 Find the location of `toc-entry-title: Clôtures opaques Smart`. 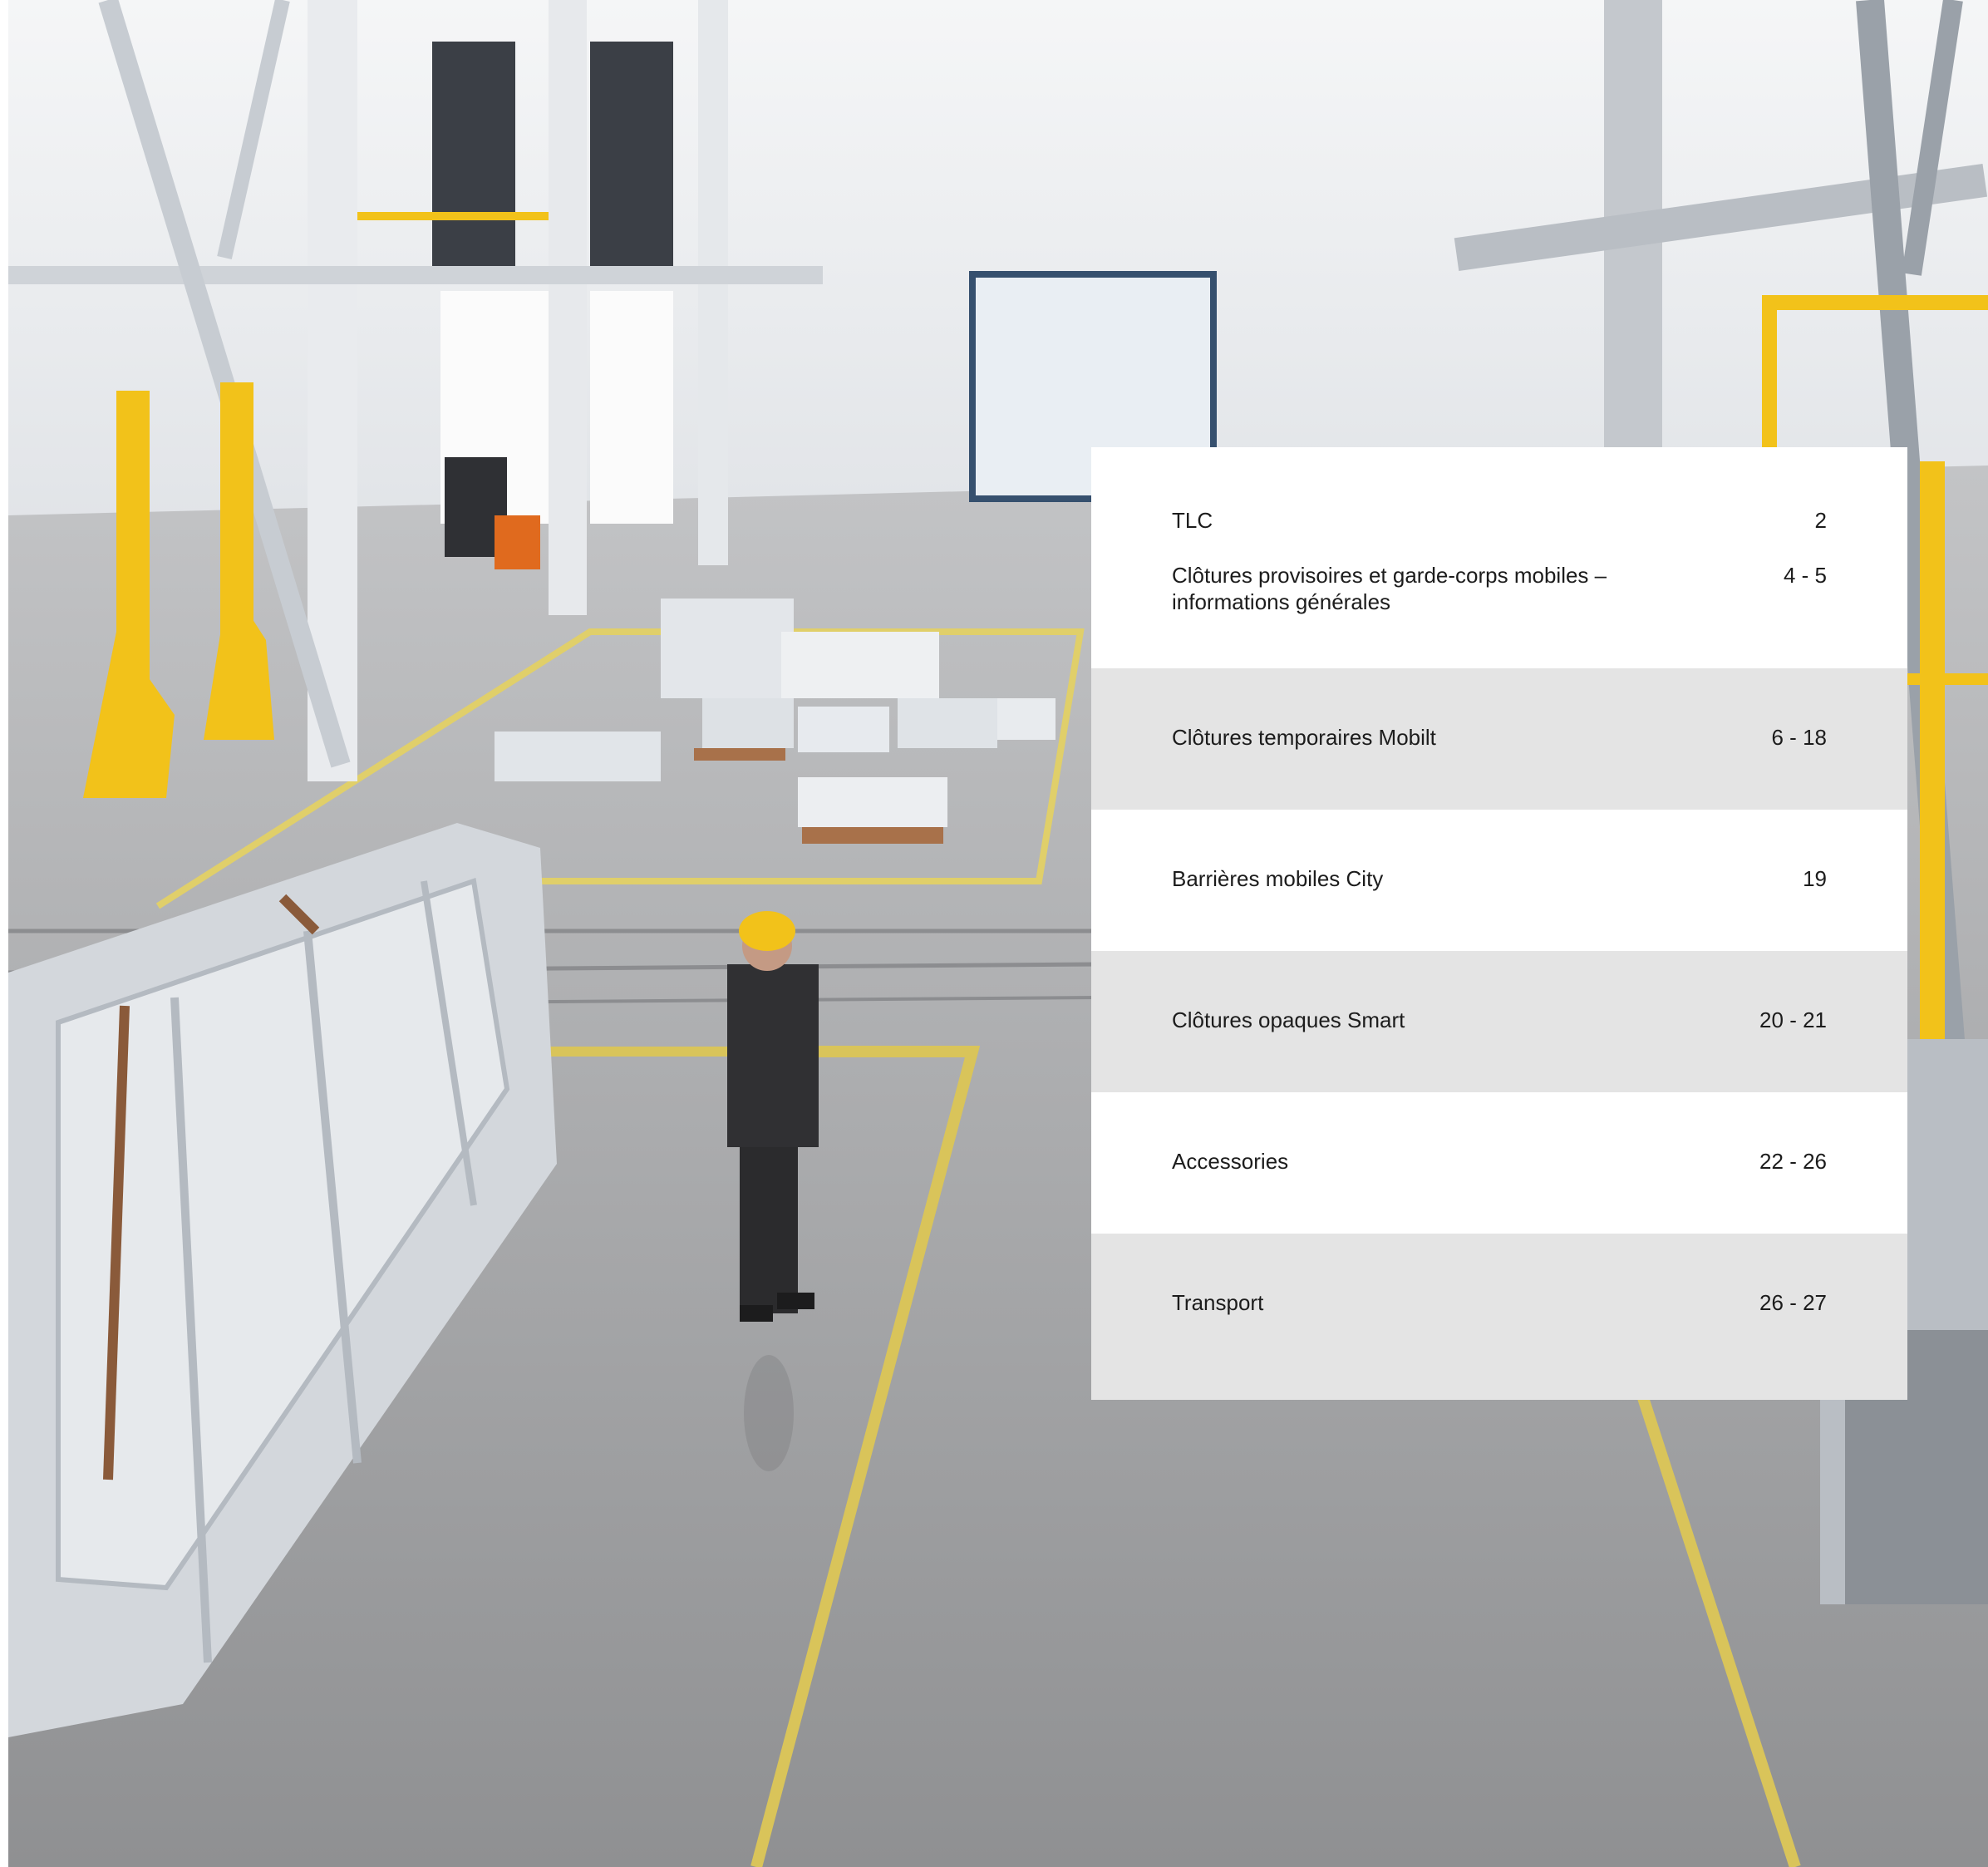

toc-entry-title: Clôtures opaques Smart is located at coordinates (1288, 1019).